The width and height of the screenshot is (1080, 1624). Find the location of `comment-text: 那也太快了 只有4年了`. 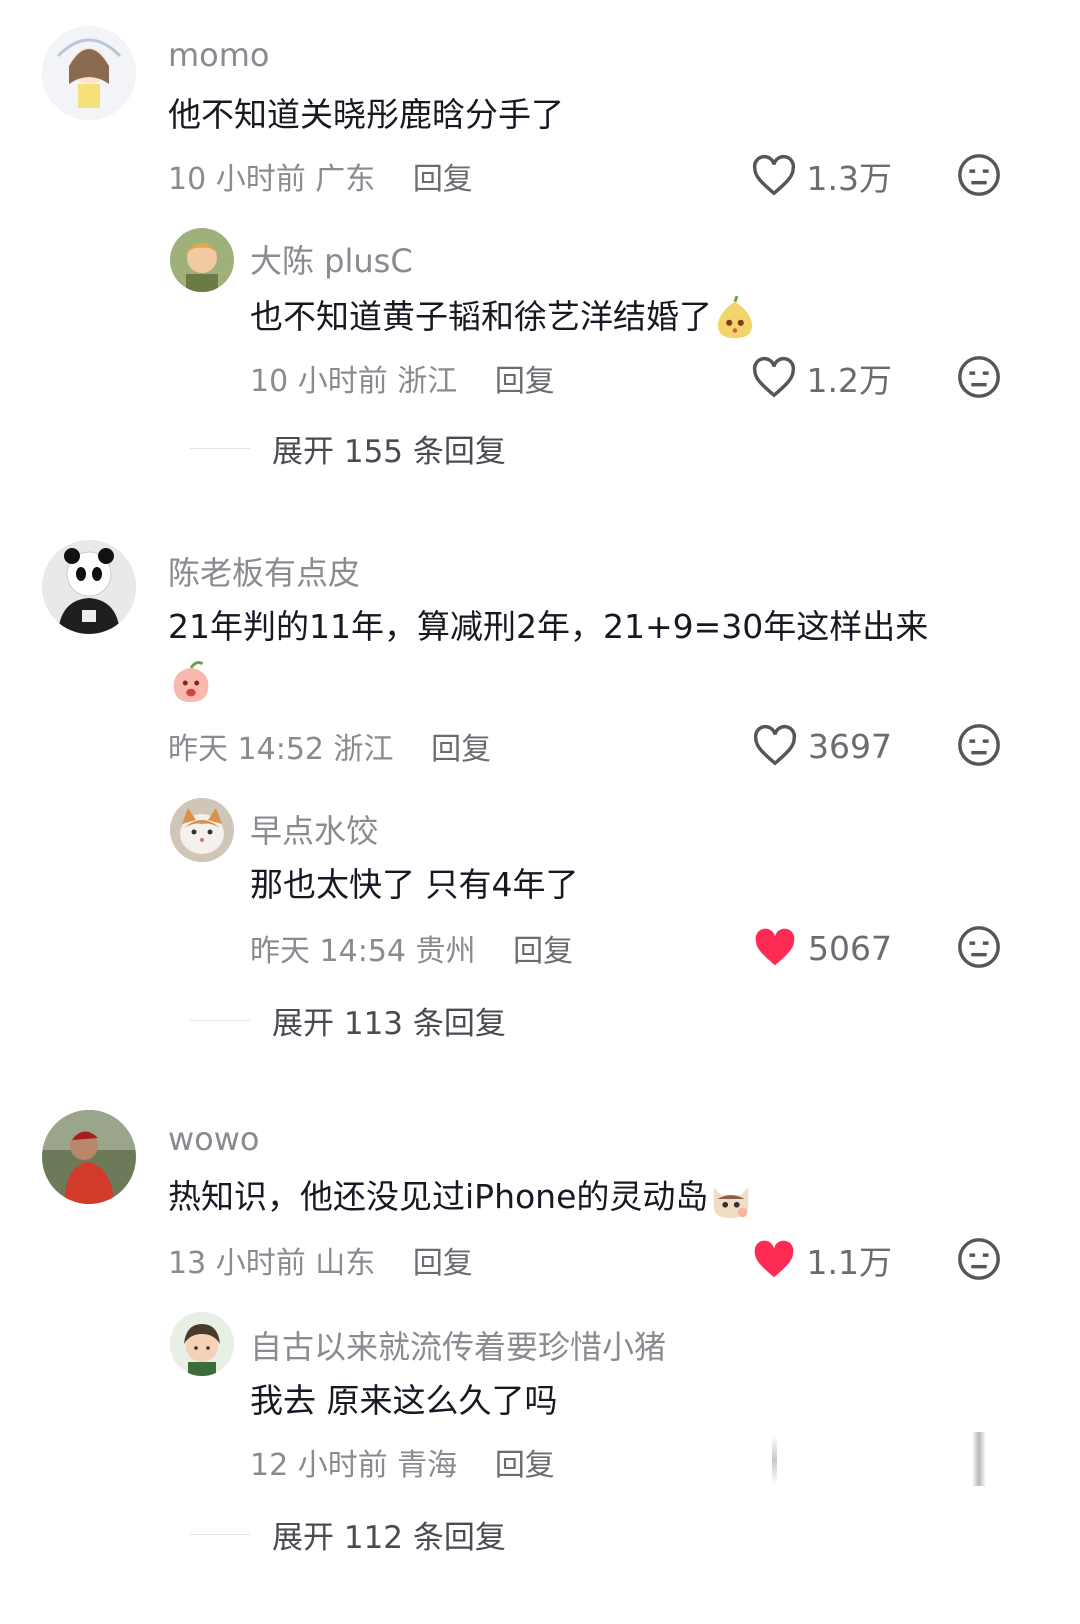

comment-text: 那也太快了 只有4年了 is located at coordinates (414, 884).